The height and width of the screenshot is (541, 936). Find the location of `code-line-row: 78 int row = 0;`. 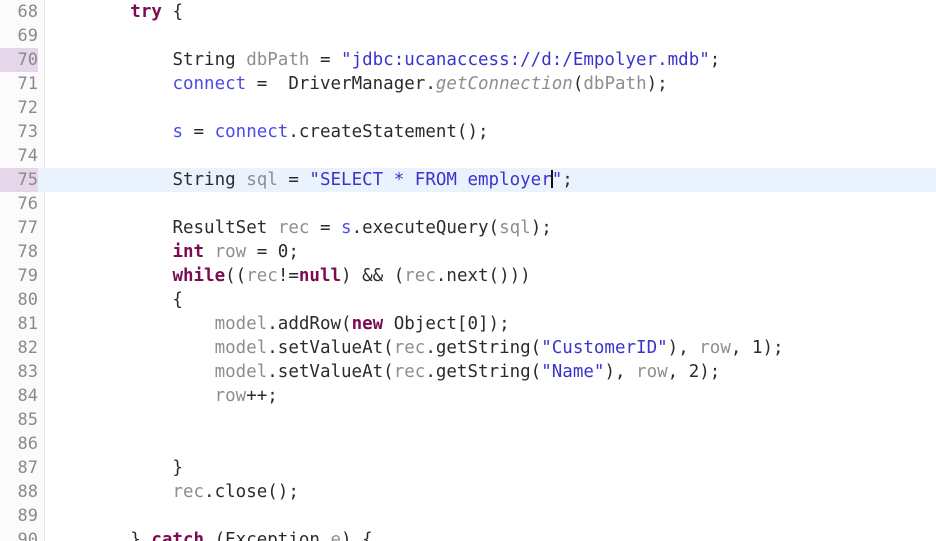

code-line-row: 78 int row = 0; is located at coordinates (468, 252).